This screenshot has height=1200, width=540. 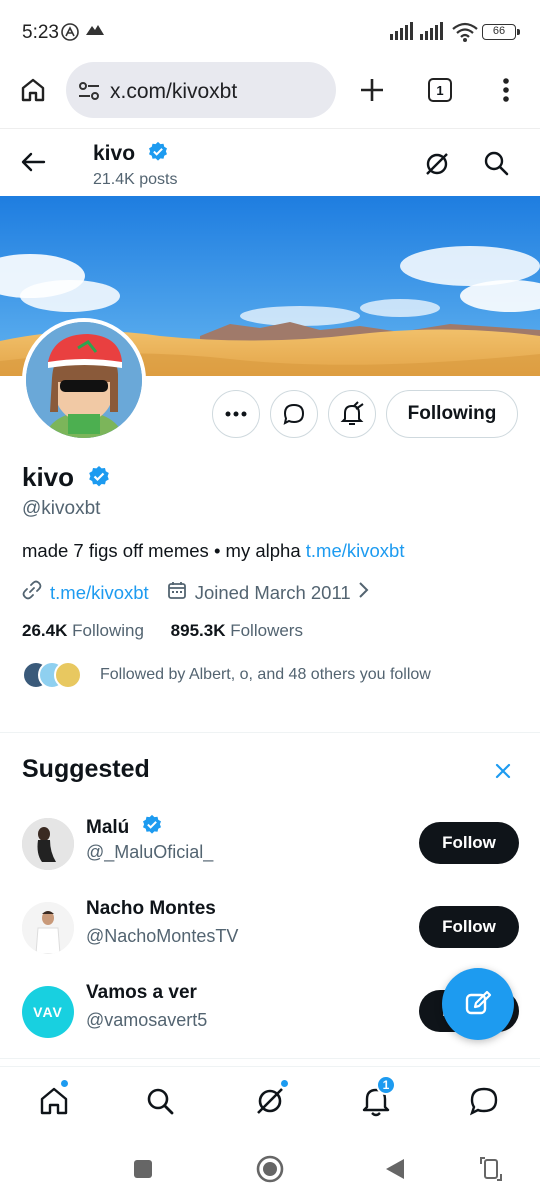 What do you see at coordinates (99, 593) in the screenshot?
I see `website-link: t.me/kivoxbt` at bounding box center [99, 593].